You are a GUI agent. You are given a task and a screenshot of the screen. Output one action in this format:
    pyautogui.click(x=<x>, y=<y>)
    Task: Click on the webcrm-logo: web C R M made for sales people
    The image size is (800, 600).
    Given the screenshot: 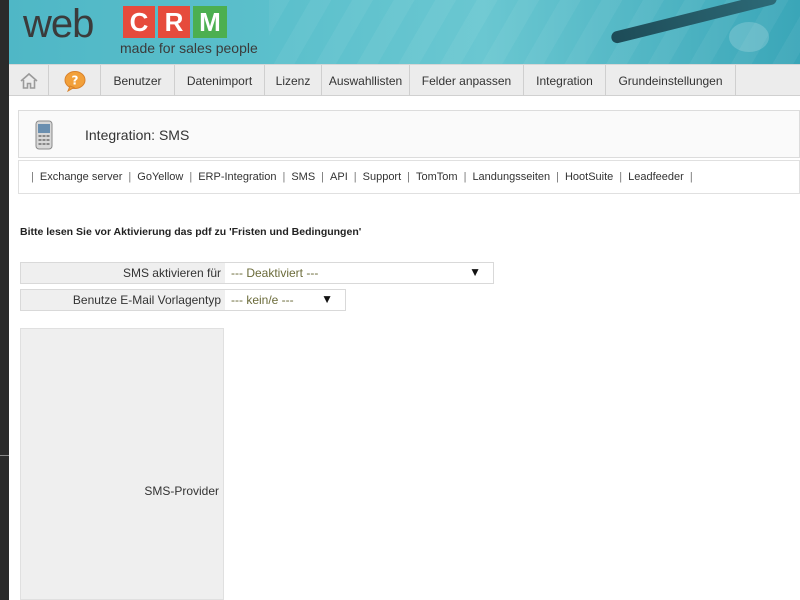 What is the action you would take?
    pyautogui.click(x=143, y=32)
    